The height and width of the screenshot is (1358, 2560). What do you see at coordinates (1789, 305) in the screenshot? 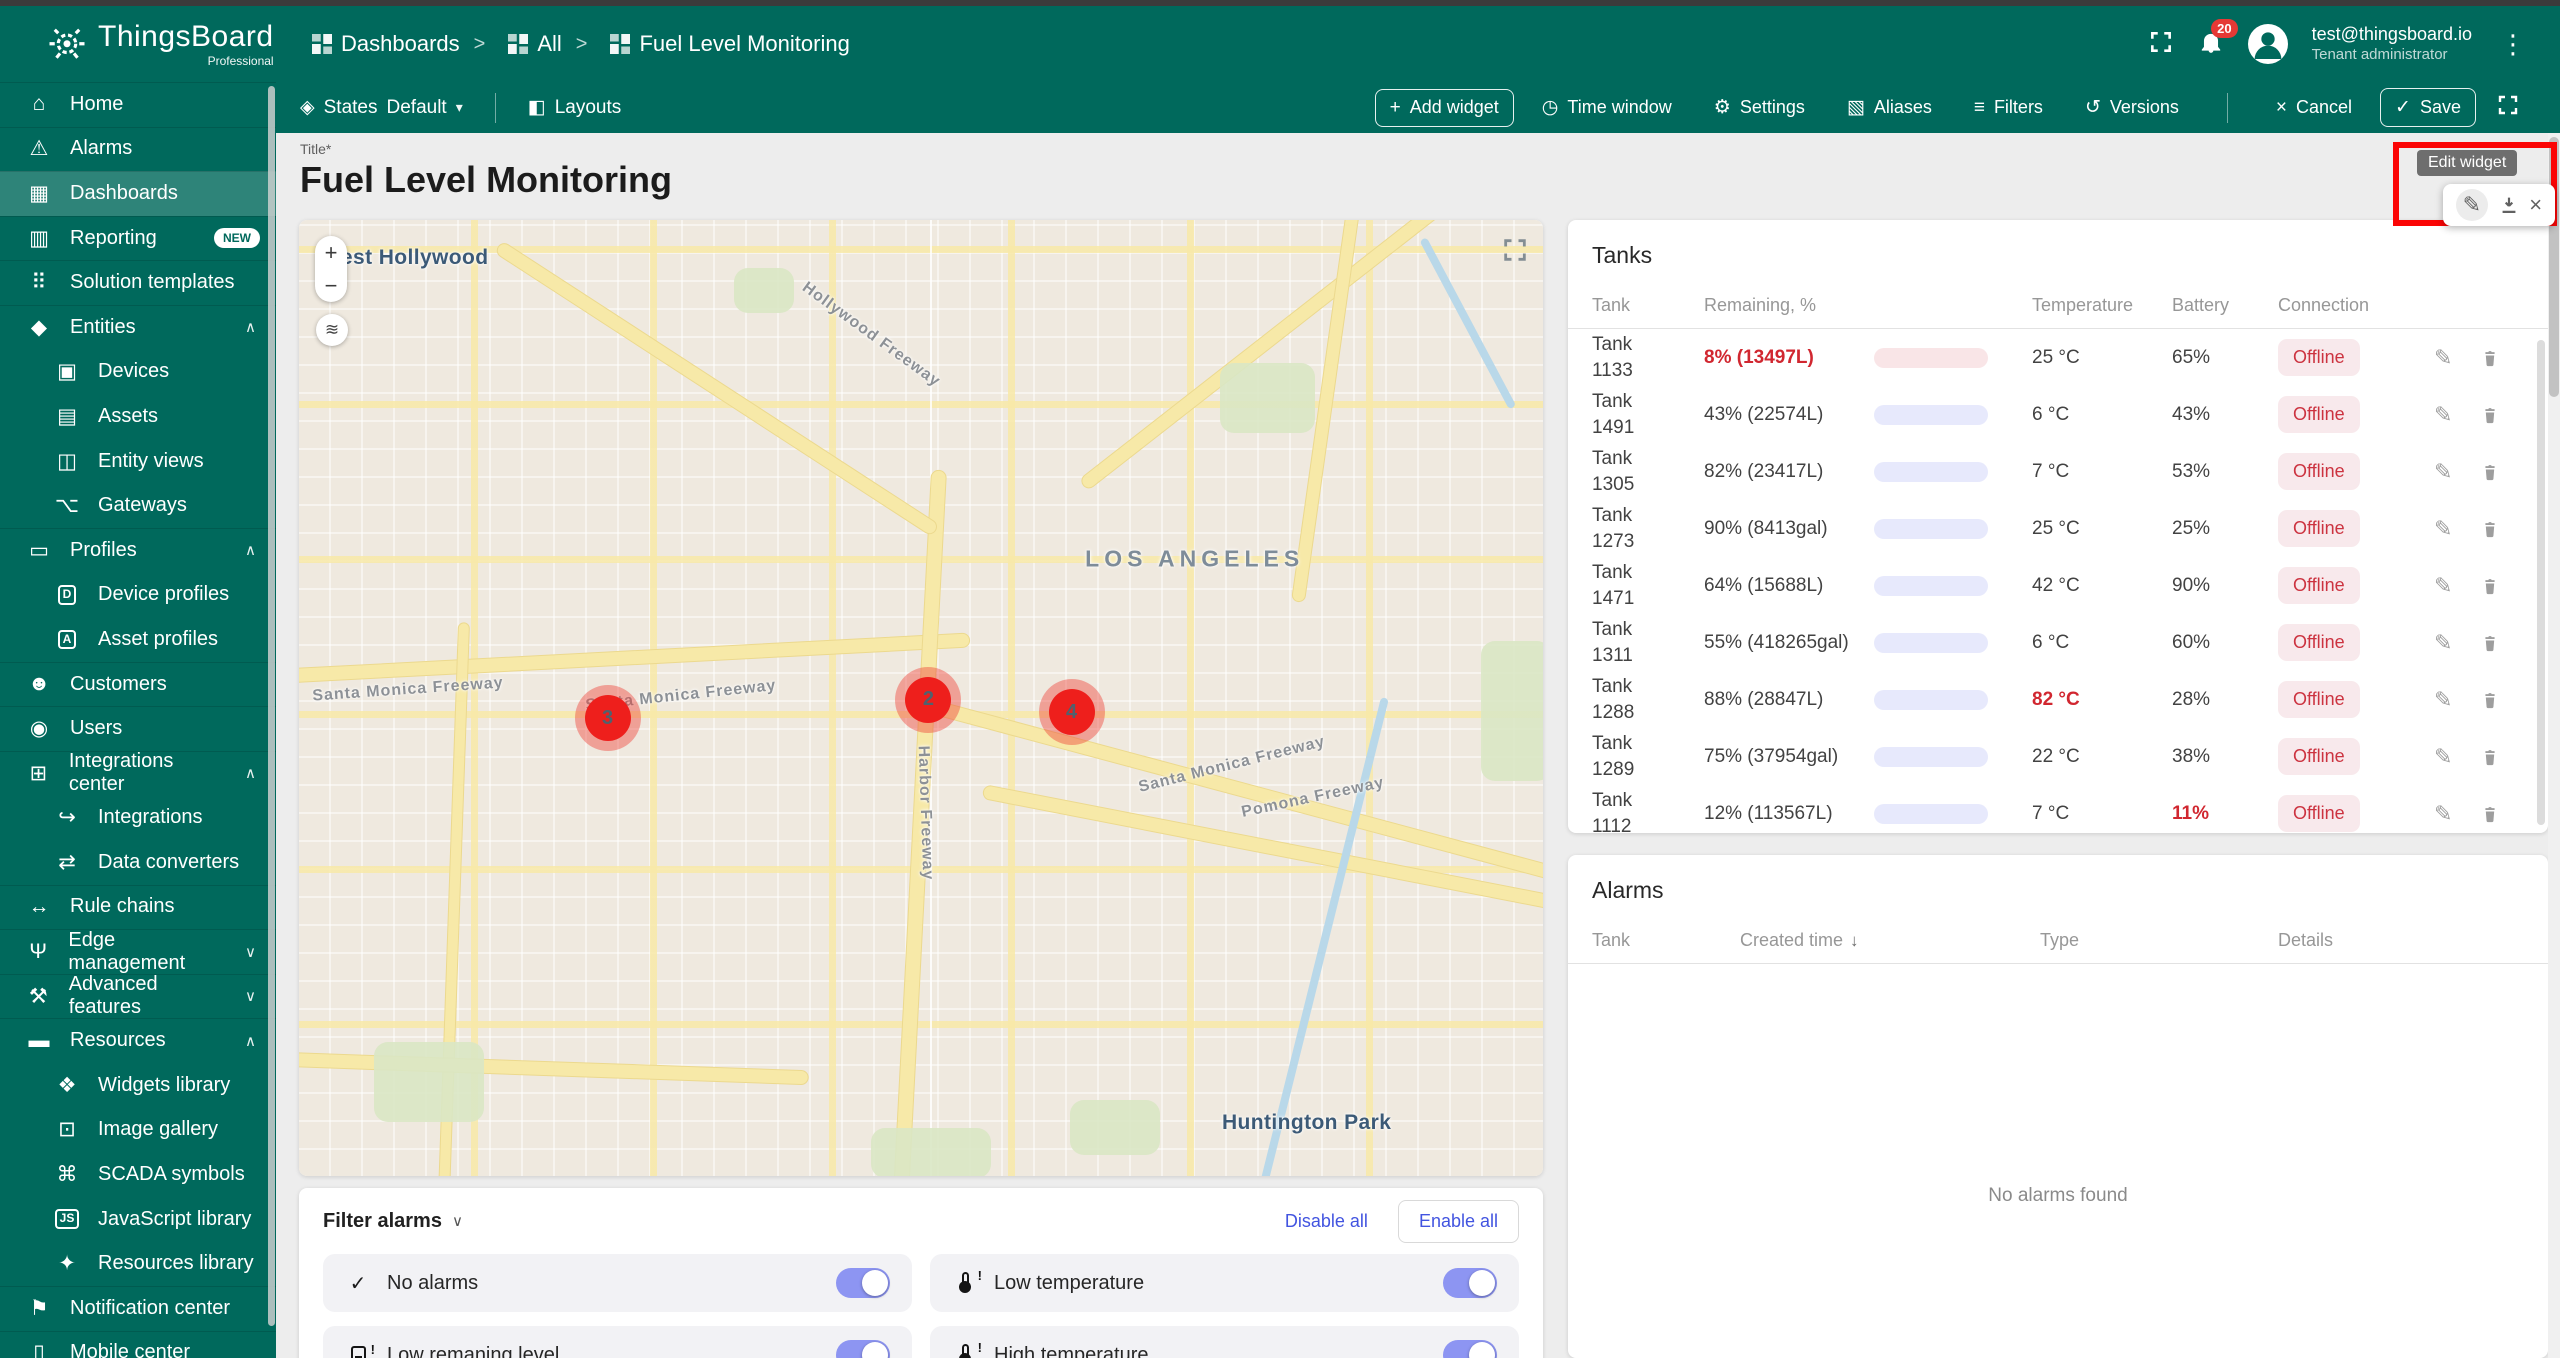
I see `column-header-remaining: Remaining, %` at bounding box center [1789, 305].